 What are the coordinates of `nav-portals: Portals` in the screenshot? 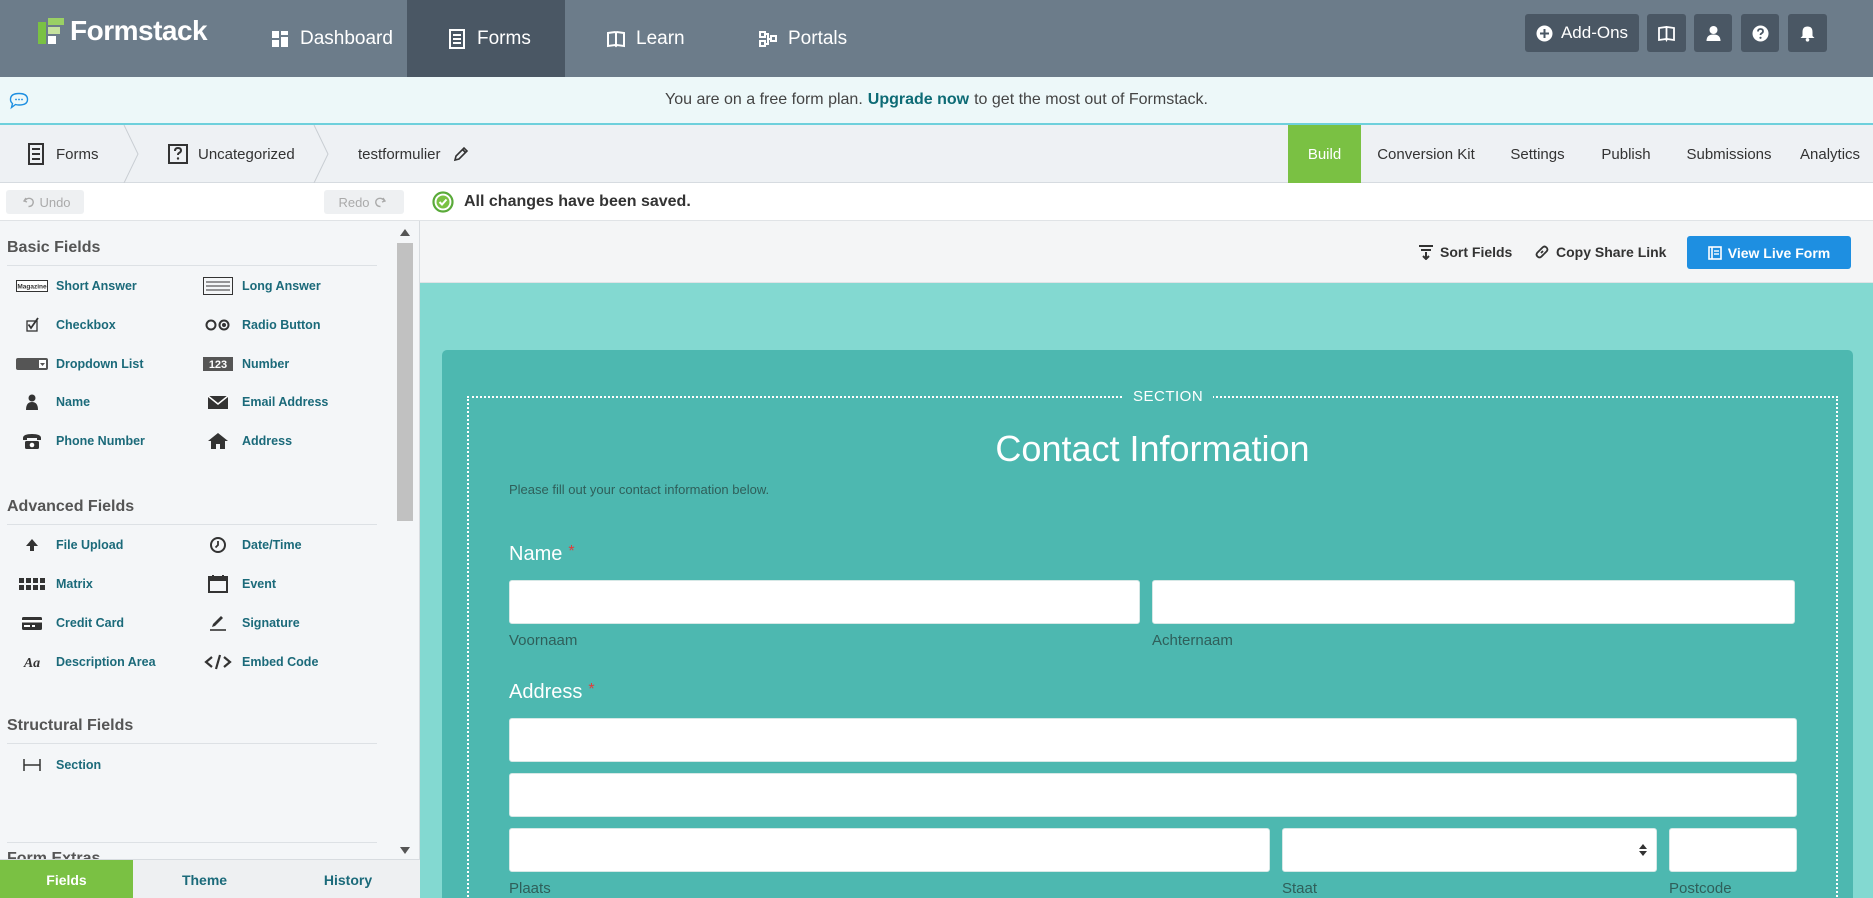 It's located at (805, 38).